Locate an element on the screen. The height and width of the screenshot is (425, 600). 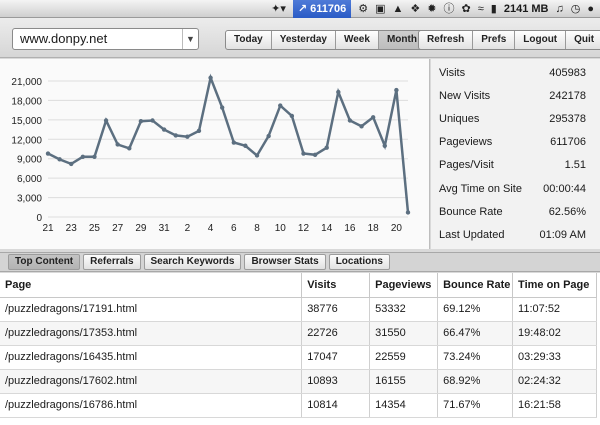
graph-icon: ↗ is located at coordinates (302, 9).